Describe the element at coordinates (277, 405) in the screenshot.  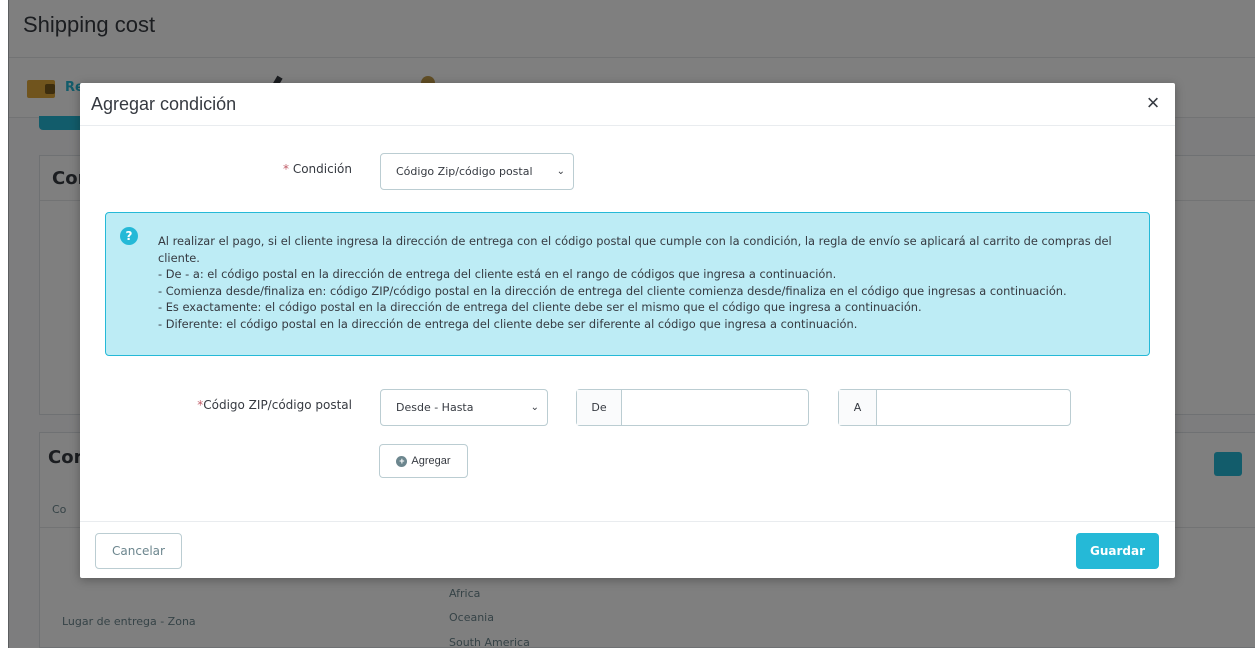
I see `zip-label-text: Código ZIP/código postal` at that location.